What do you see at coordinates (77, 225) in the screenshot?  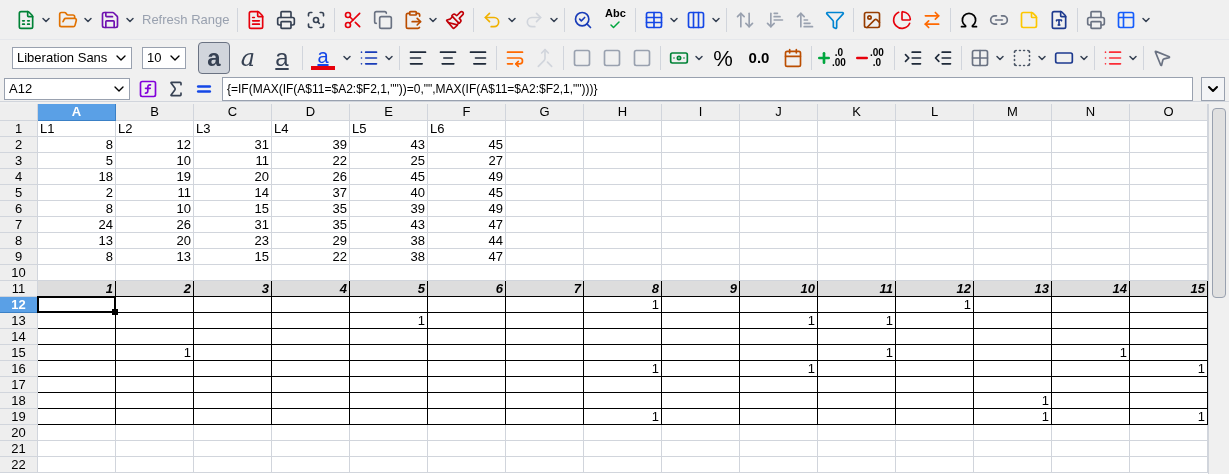 I see `table-cell: 24` at bounding box center [77, 225].